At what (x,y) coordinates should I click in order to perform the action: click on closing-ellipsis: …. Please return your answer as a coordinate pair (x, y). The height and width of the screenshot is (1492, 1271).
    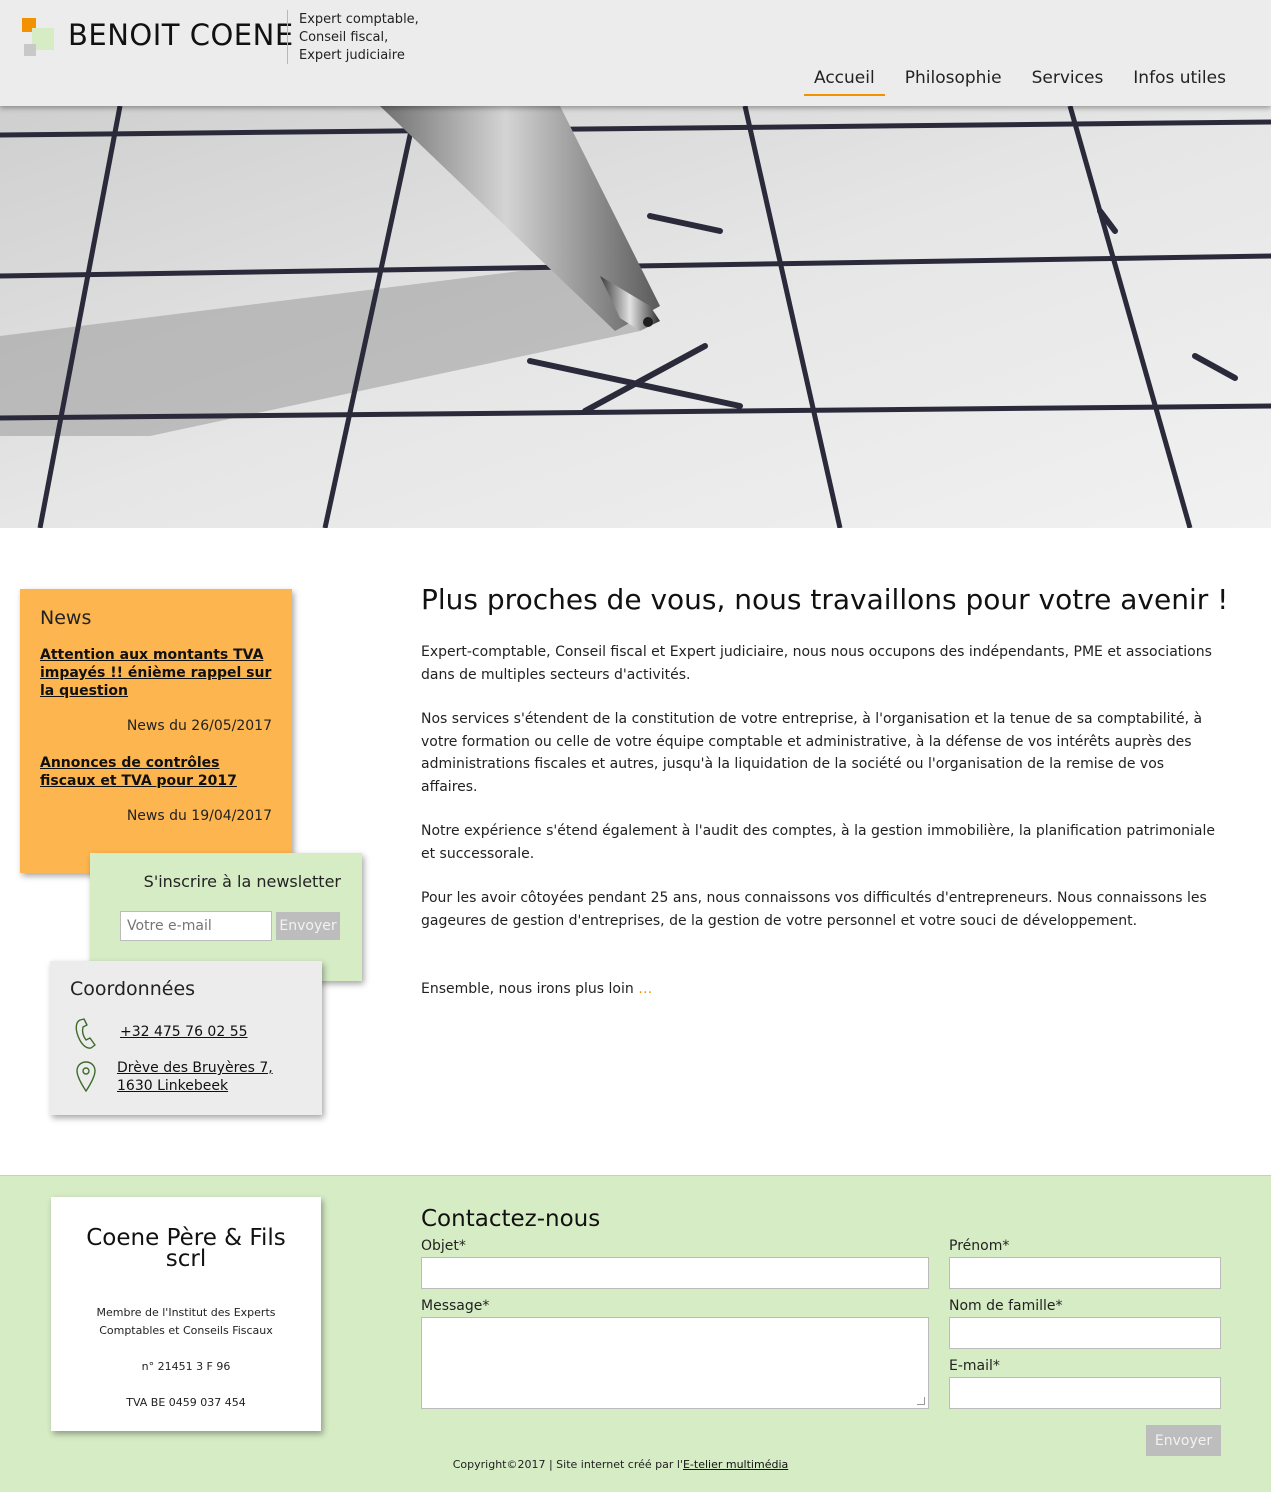
    Looking at the image, I should click on (645, 989).